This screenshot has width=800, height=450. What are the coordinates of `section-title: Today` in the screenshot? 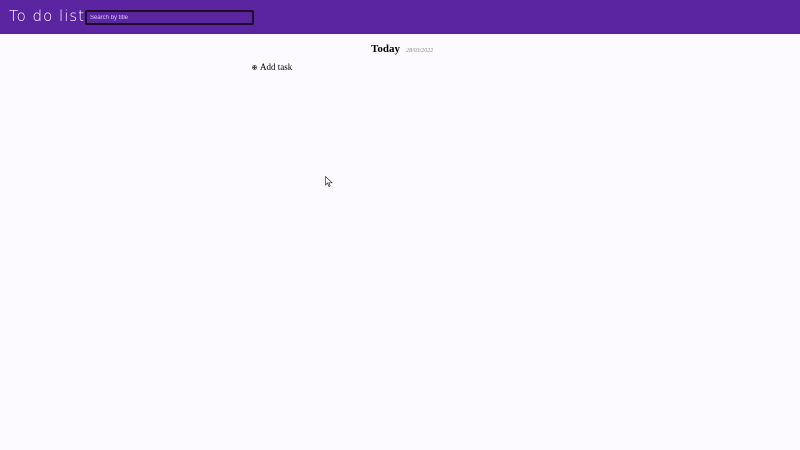 It's located at (385, 49).